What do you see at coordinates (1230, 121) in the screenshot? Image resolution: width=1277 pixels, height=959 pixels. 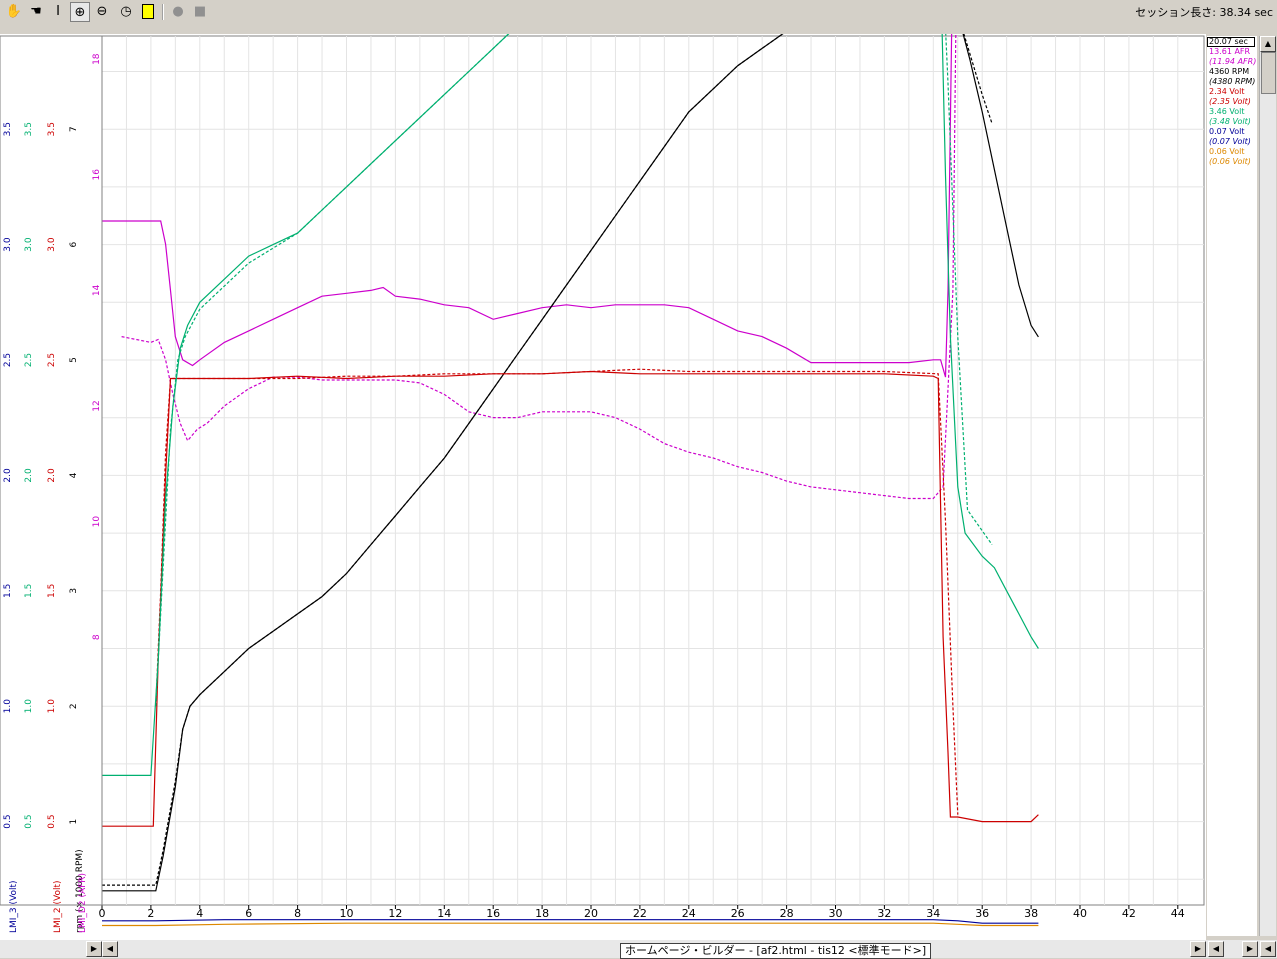 I see `legend-entry: (3.48 Volt)` at bounding box center [1230, 121].